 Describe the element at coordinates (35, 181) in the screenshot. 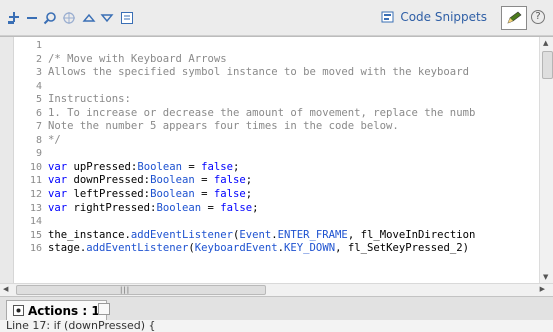

I see `line-number: 11` at that location.